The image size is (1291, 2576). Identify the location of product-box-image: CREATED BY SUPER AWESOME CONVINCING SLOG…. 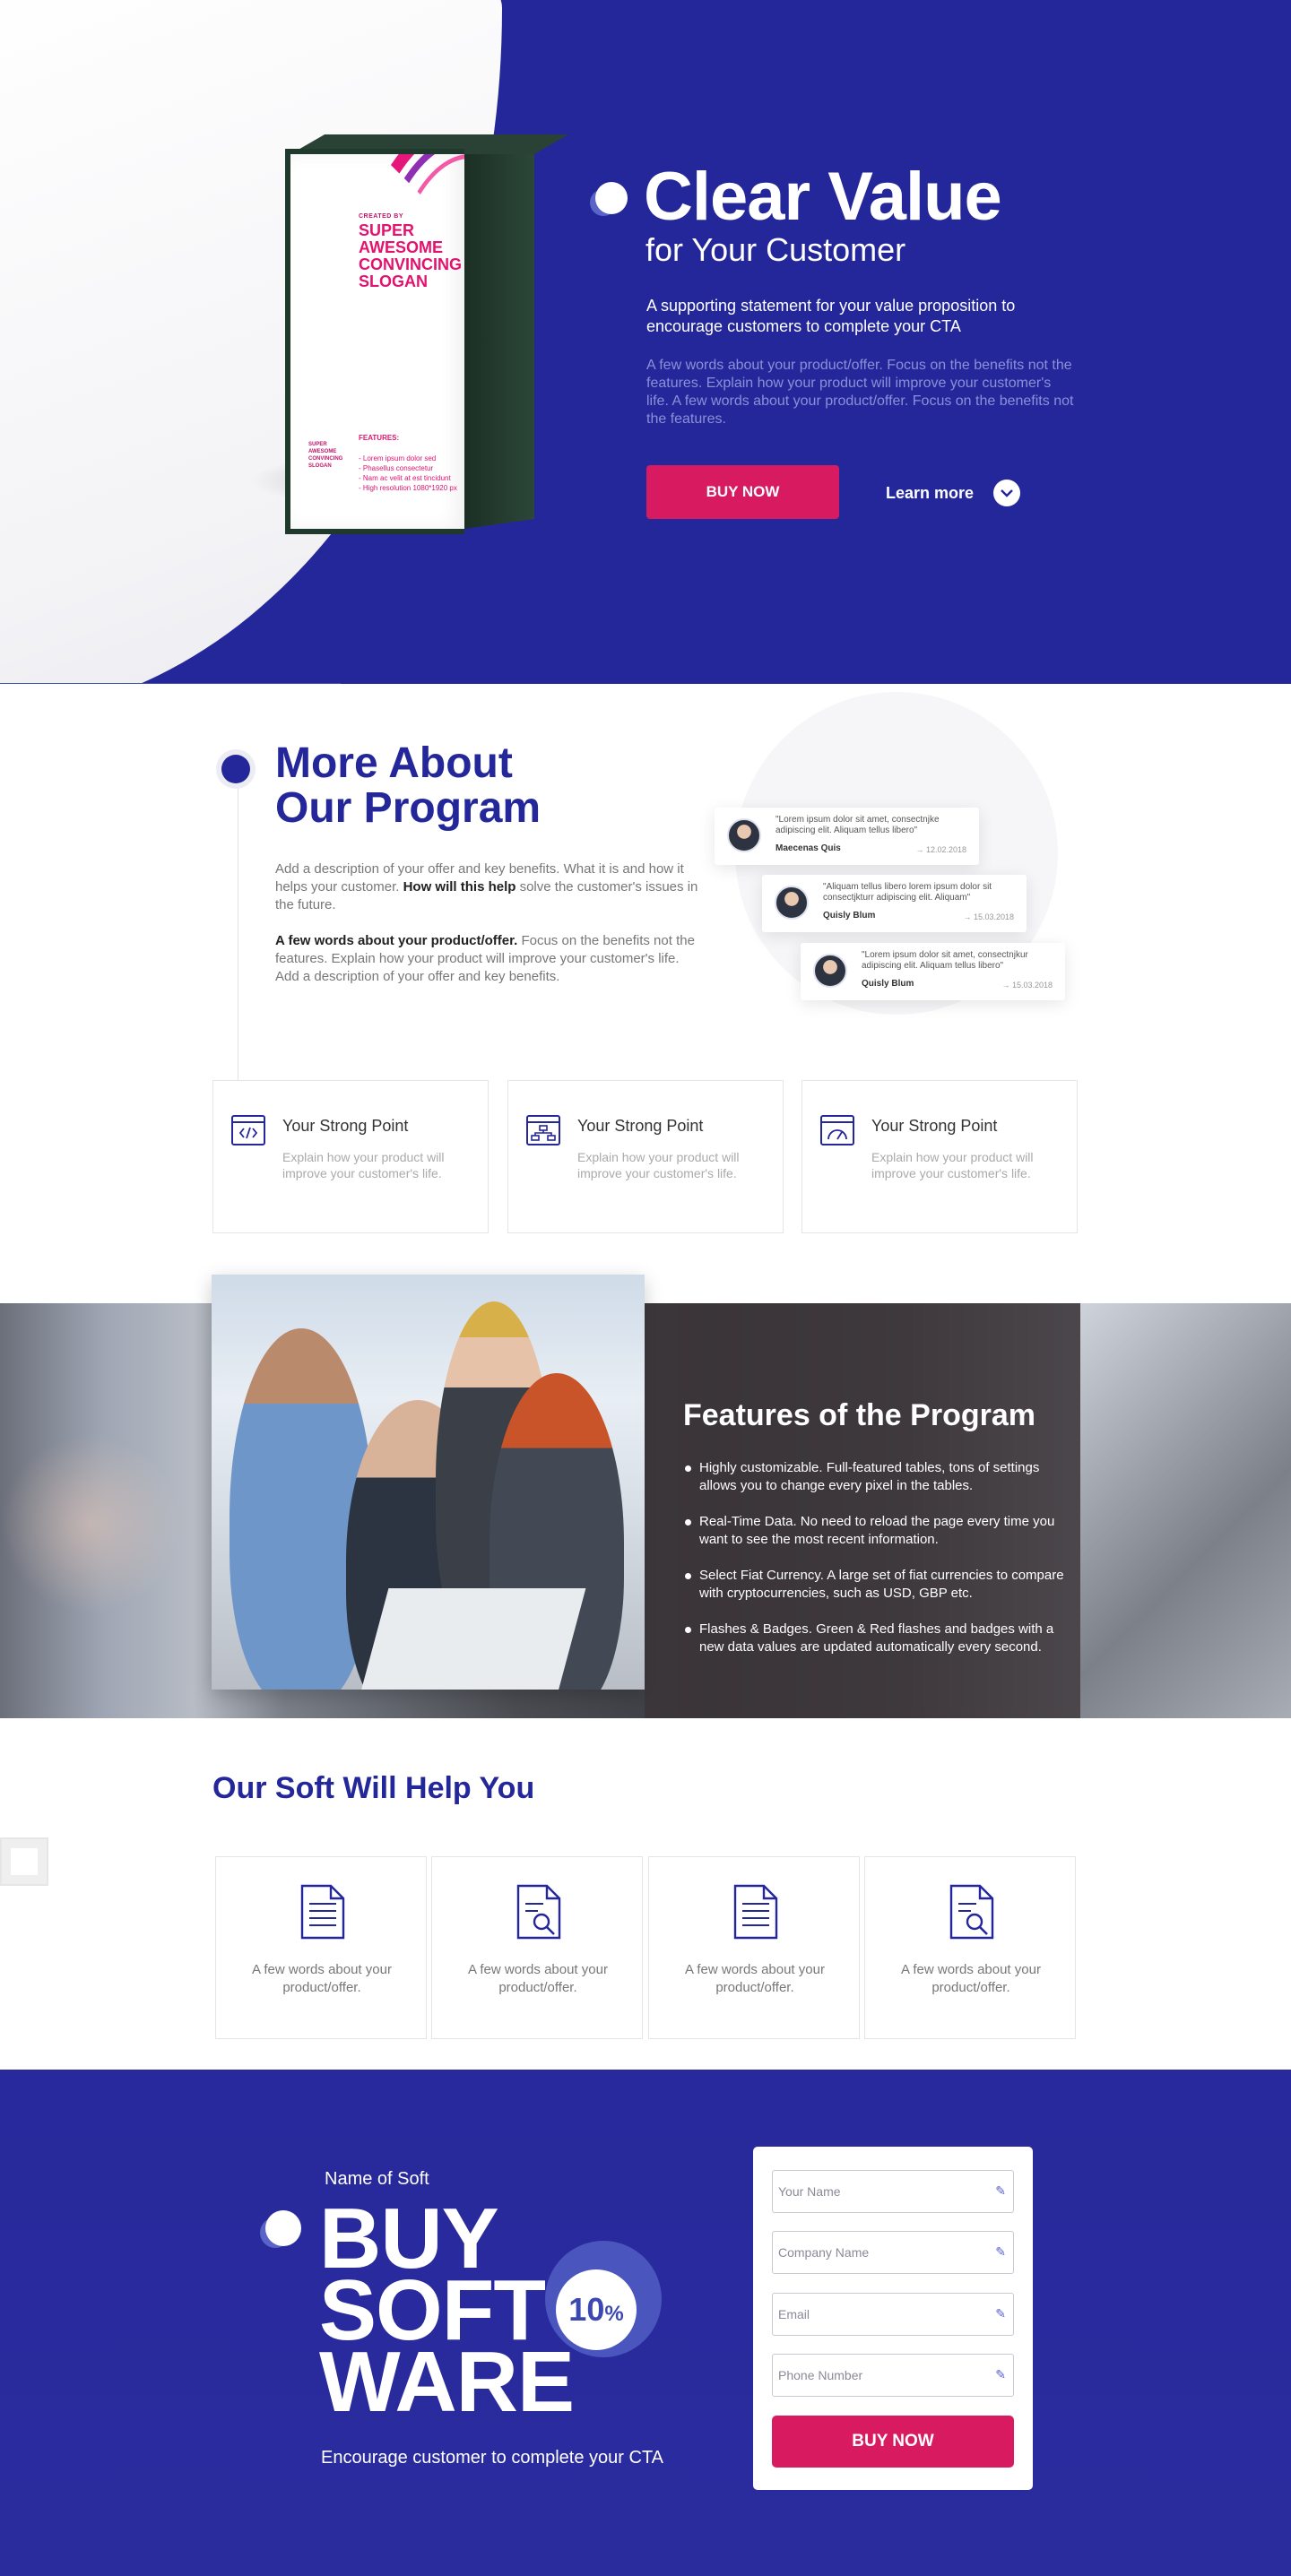
(409, 332).